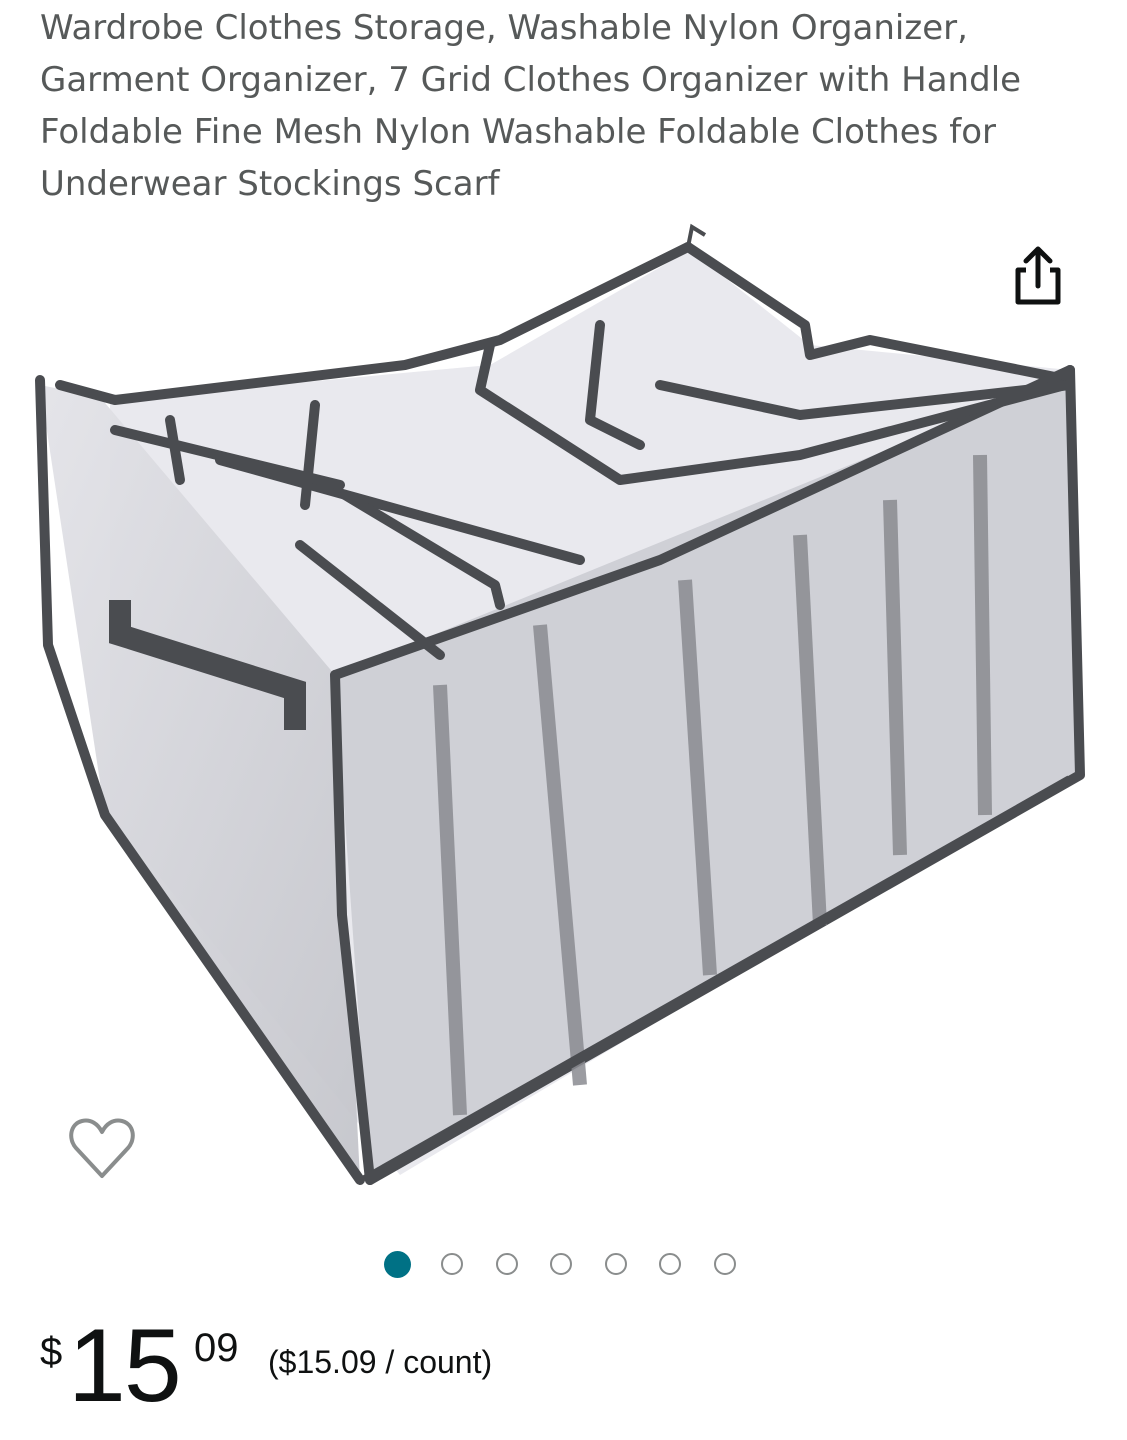 This screenshot has height=1440, width=1127. I want to click on price-per-unit: ($15.09 / count), so click(380, 1362).